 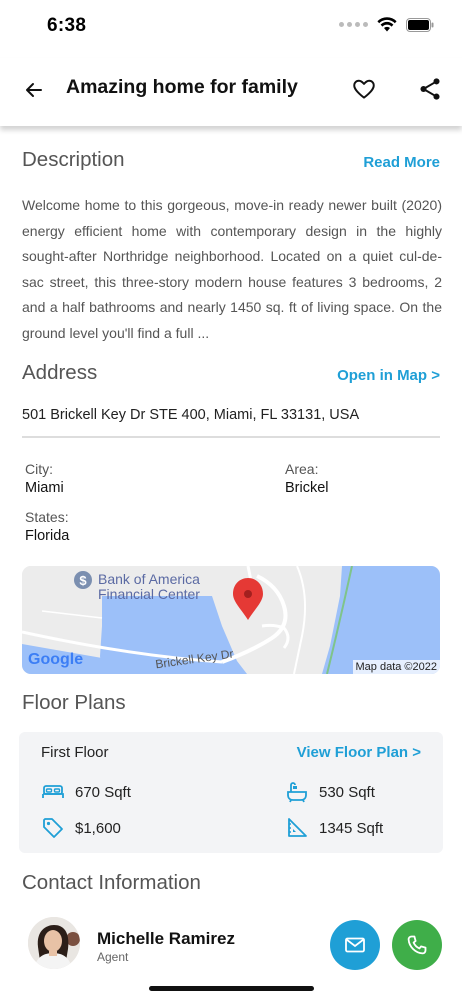 What do you see at coordinates (231, 25) in the screenshot?
I see `status-bar: 6:38` at bounding box center [231, 25].